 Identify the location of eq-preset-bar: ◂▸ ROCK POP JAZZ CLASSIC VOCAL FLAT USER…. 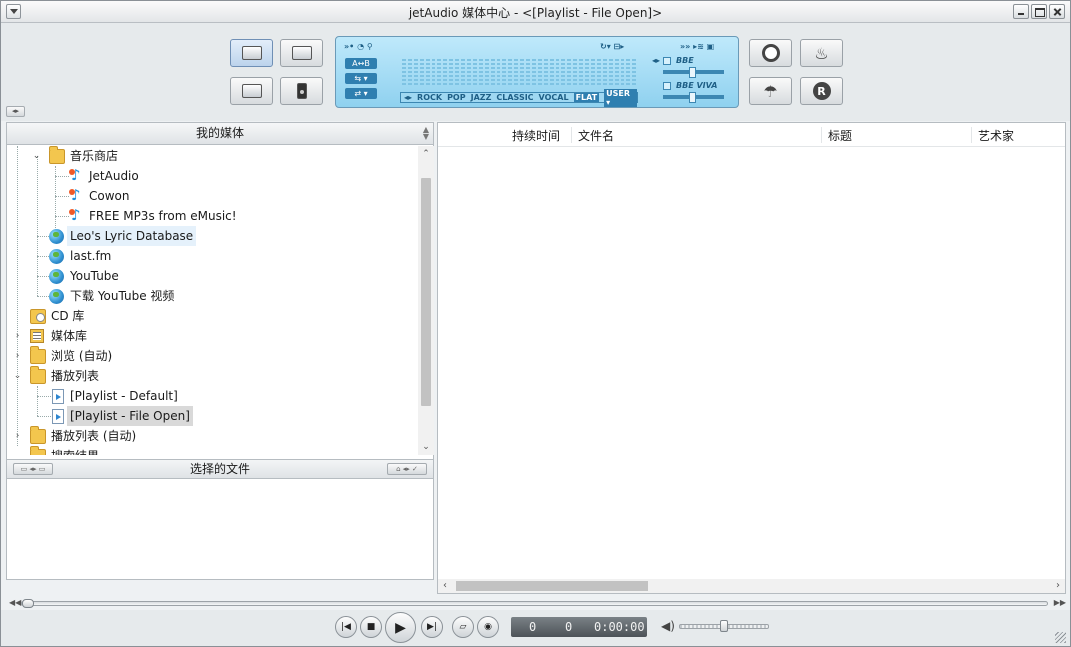
(519, 97).